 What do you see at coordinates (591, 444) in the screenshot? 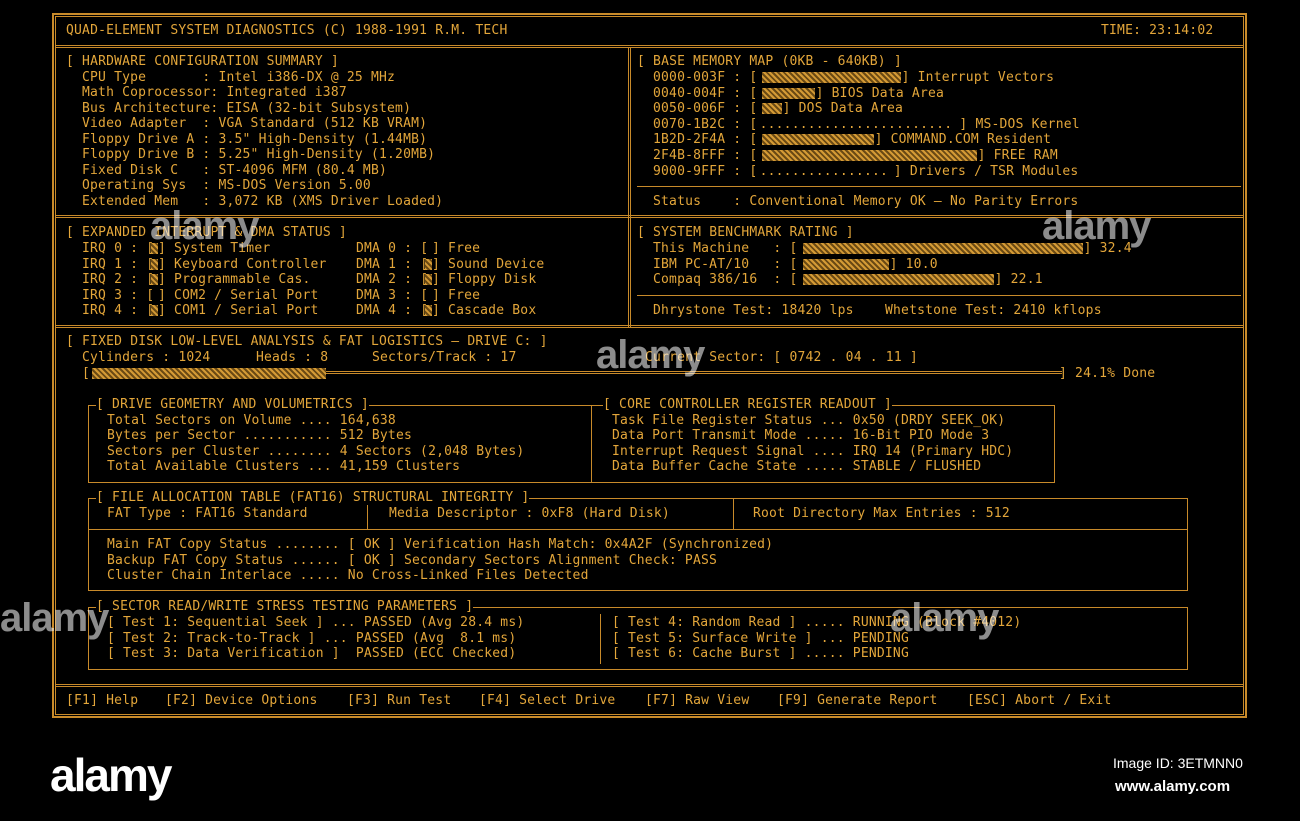
I see `geometry-controller-divider` at bounding box center [591, 444].